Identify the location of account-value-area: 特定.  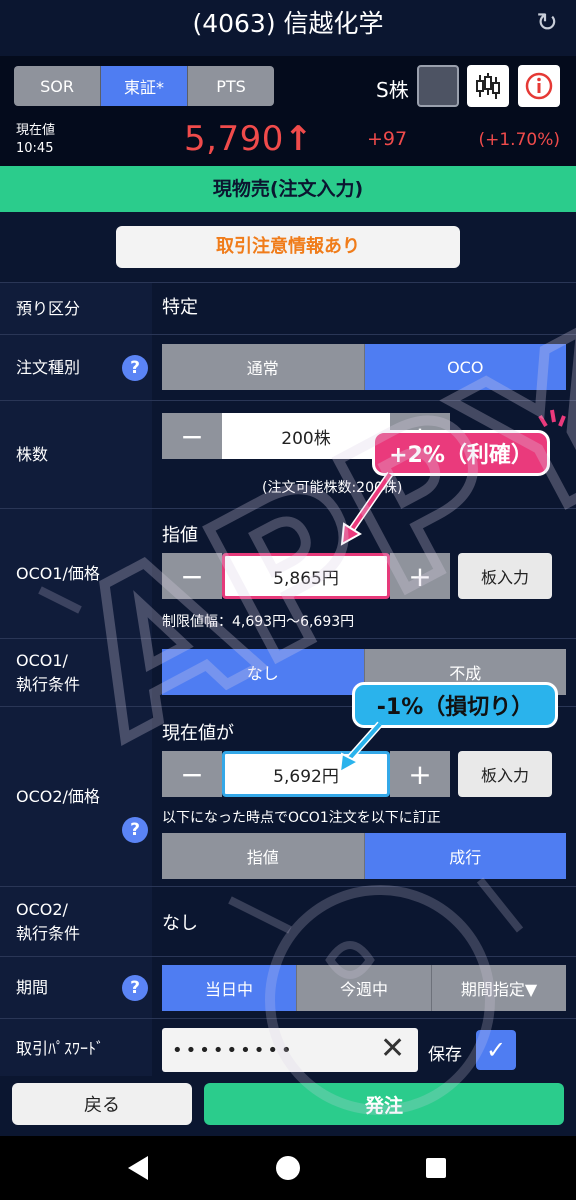
(364, 308).